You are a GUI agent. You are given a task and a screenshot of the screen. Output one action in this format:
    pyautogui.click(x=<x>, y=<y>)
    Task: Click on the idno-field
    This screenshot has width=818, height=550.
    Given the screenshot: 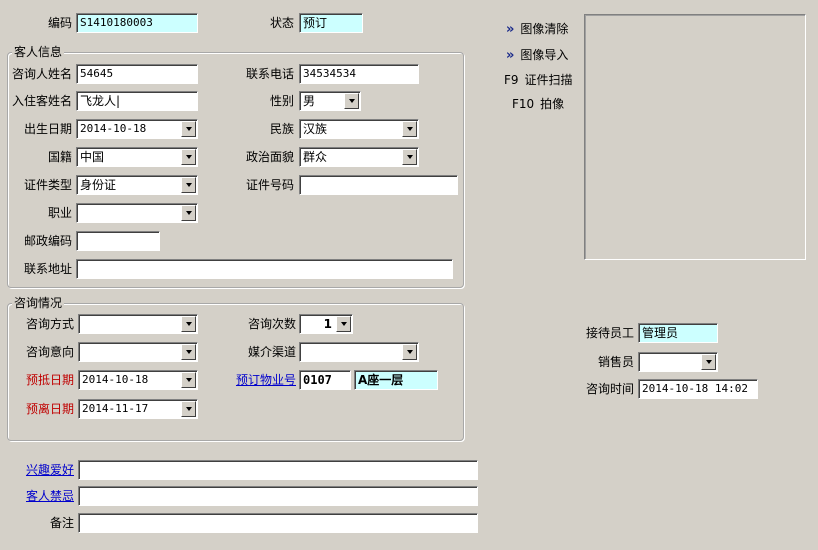 What is the action you would take?
    pyautogui.click(x=378, y=185)
    